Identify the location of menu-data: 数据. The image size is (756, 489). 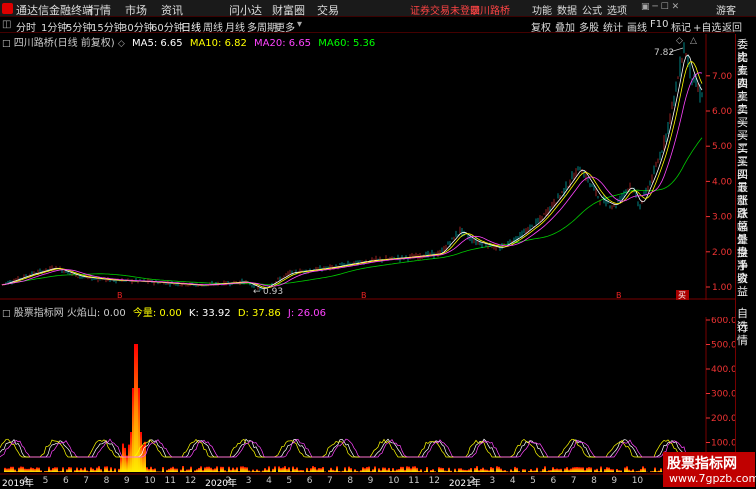
(567, 9).